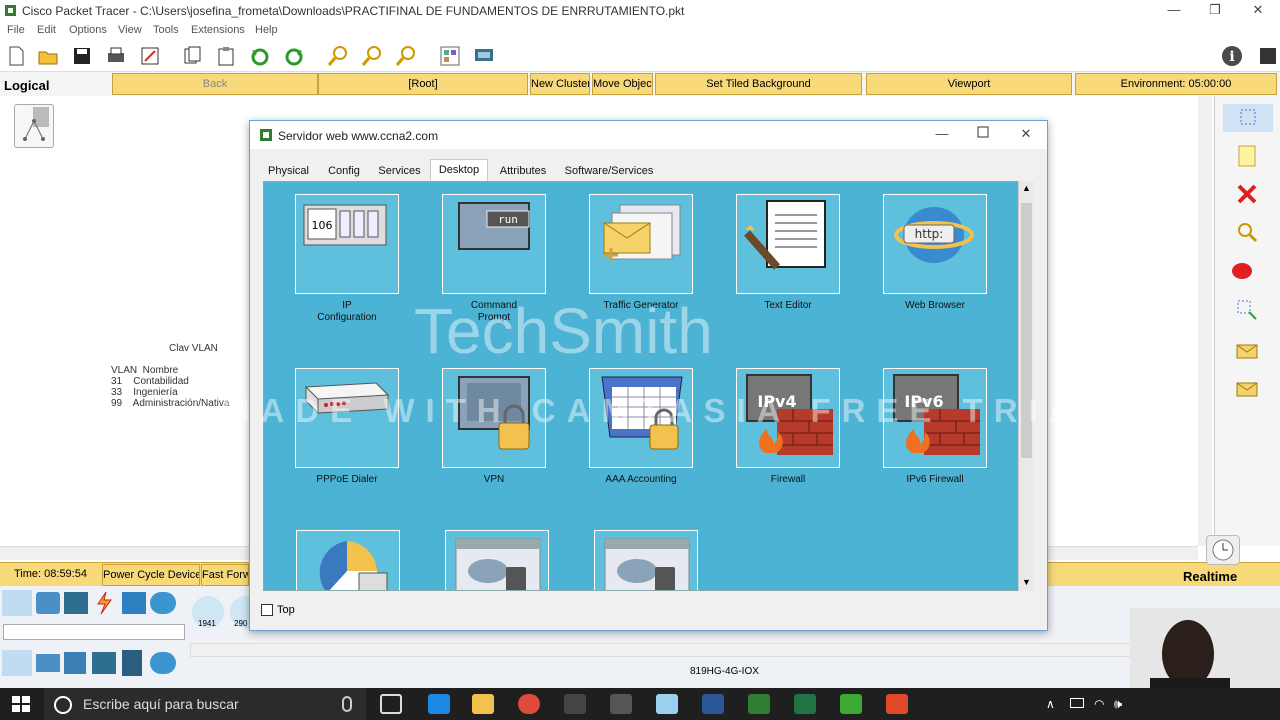  Describe the element at coordinates (641, 418) in the screenshot. I see `aaa-accounting-button` at that location.